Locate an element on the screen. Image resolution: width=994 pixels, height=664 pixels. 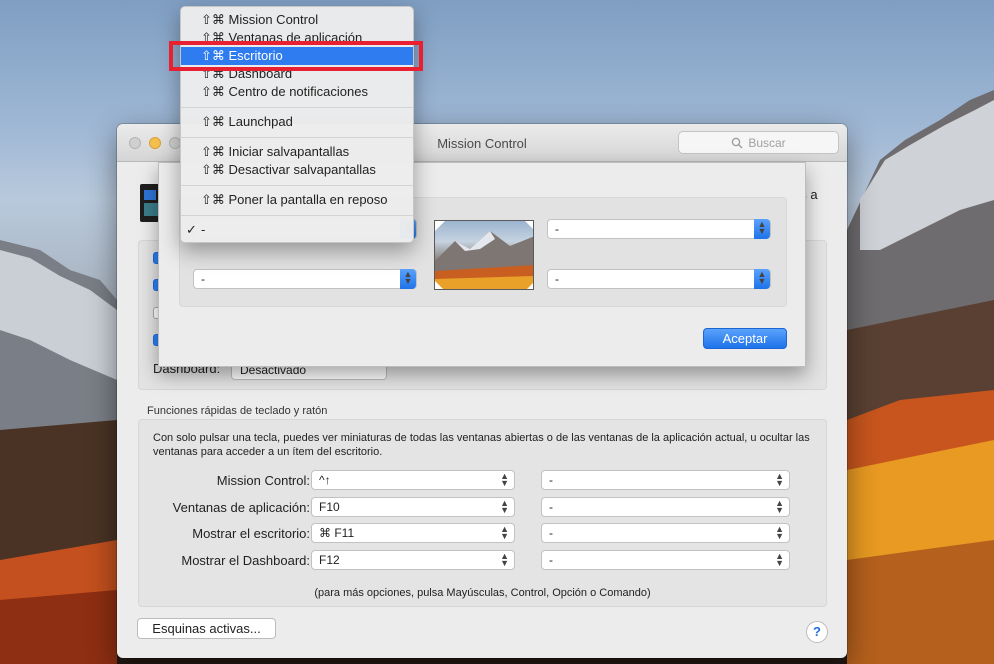
menu-item-dashboard: ⇧⌘ Dashboard is located at coordinates (297, 74).